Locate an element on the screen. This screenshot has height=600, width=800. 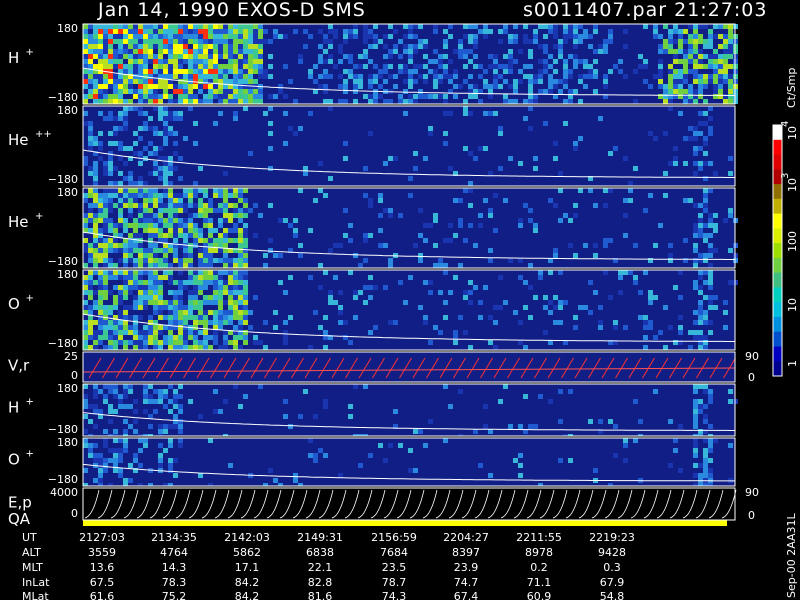
colorbar-label: 10 is located at coordinates (792, 185).